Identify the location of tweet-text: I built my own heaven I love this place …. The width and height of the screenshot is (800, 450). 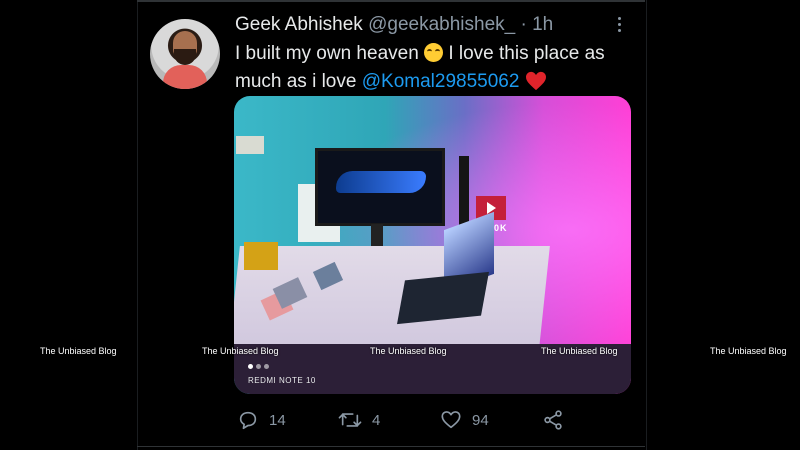
(432, 68).